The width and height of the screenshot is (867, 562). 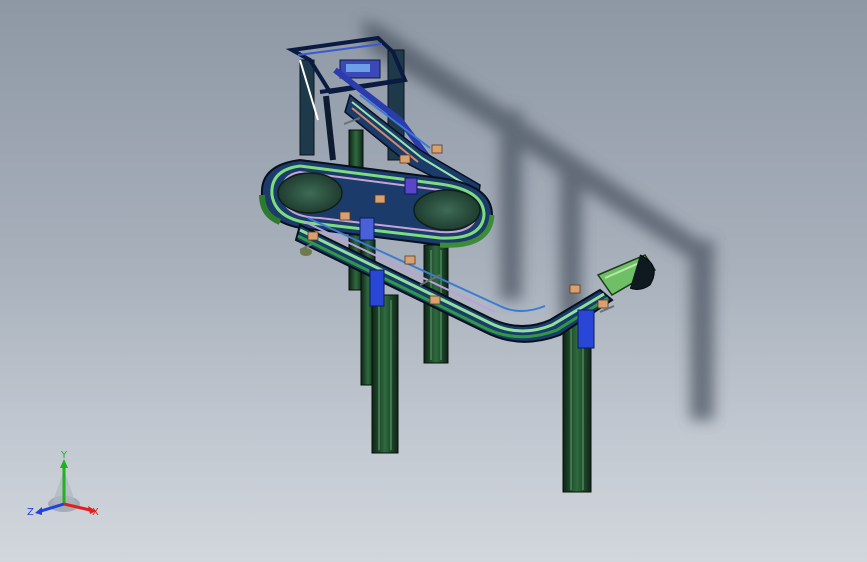 What do you see at coordinates (64, 455) in the screenshot?
I see `y-axis-label: Y` at bounding box center [64, 455].